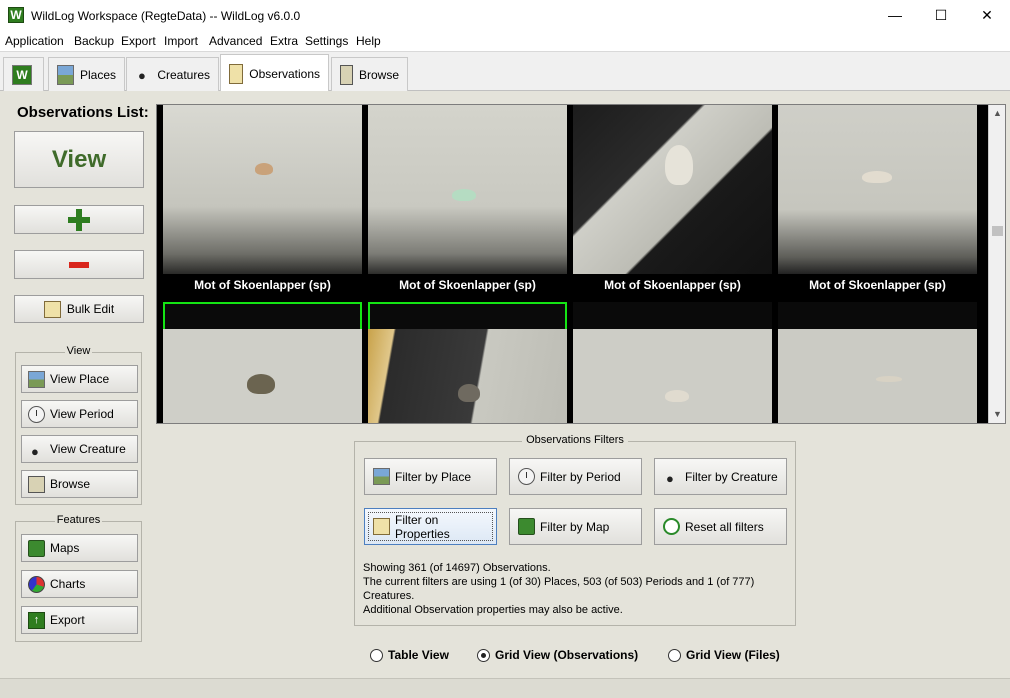 Image resolution: width=1010 pixels, height=698 pixels. Describe the element at coordinates (79, 414) in the screenshot. I see `view-period-button: View Period` at that location.